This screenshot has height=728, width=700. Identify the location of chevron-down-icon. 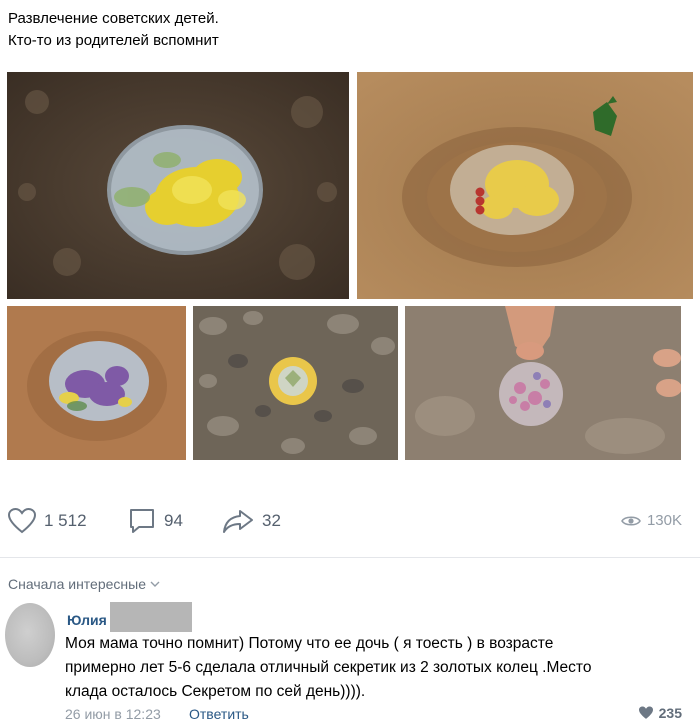
(155, 584).